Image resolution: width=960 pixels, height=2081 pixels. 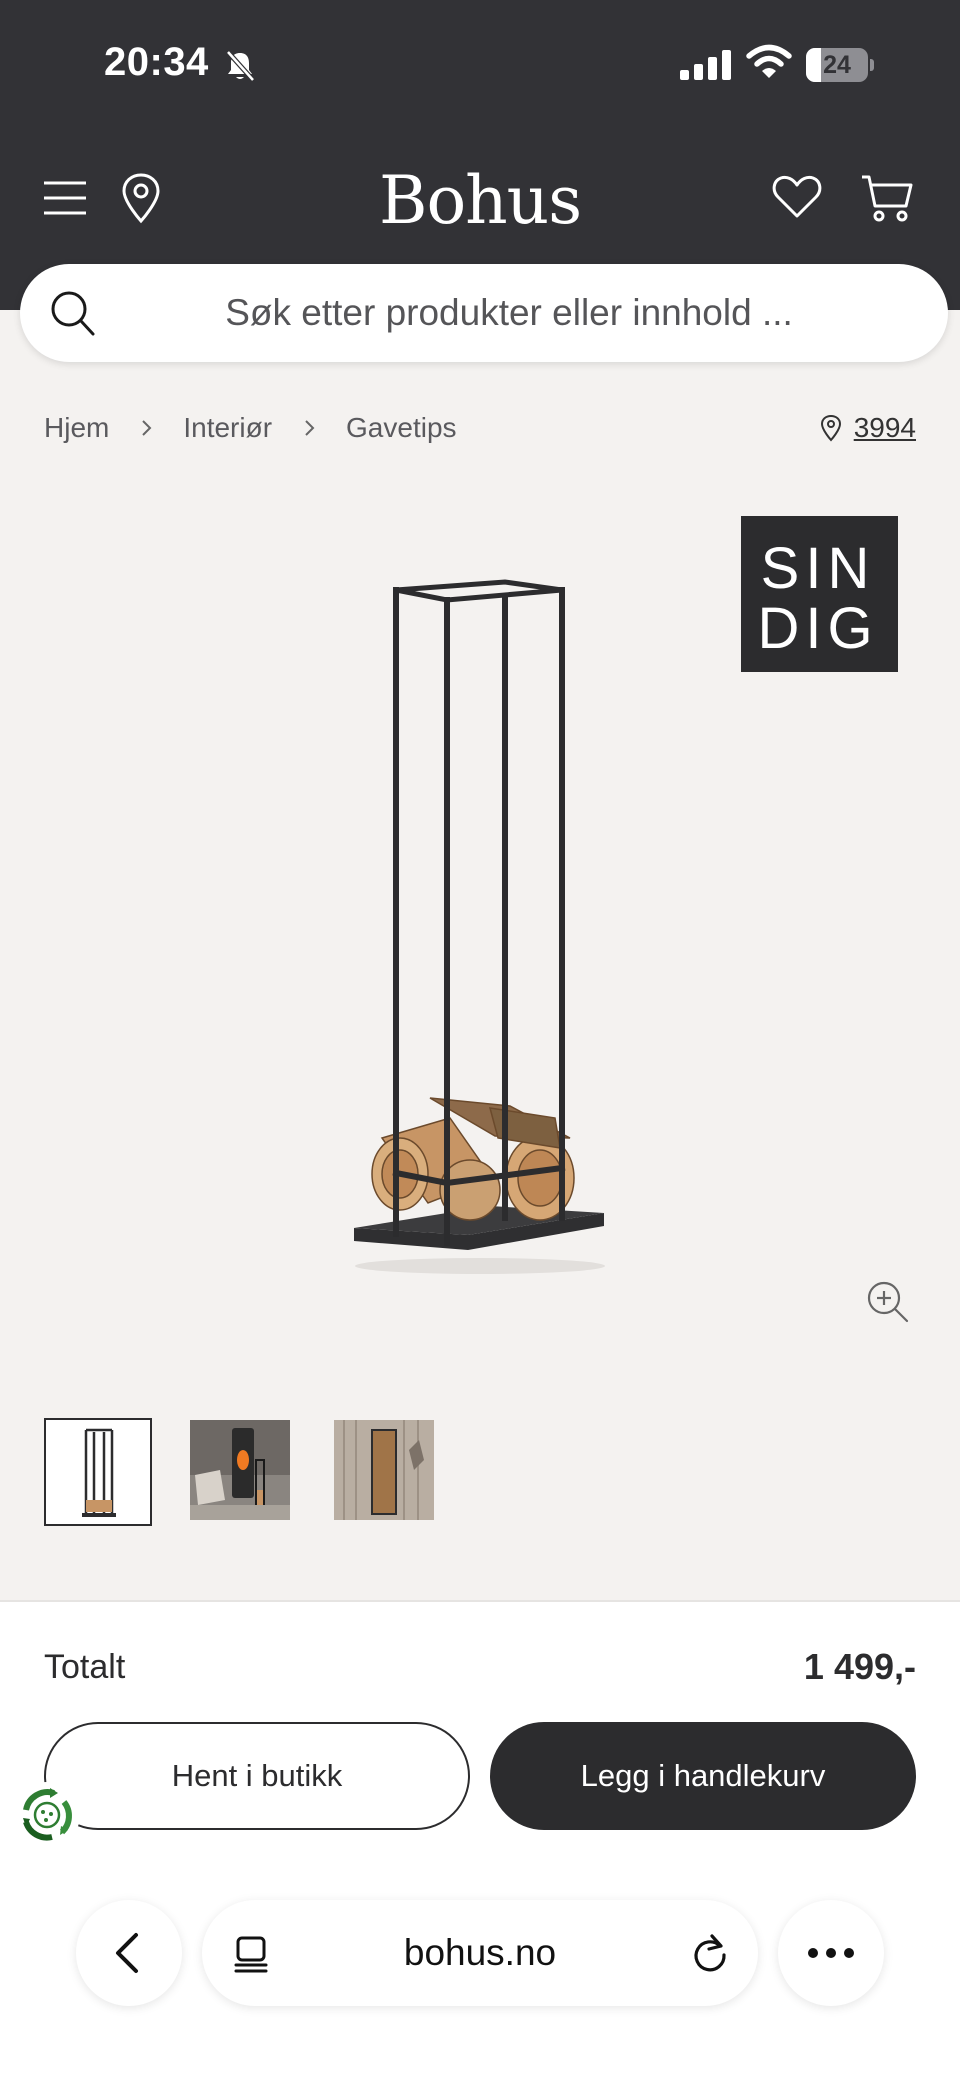 I want to click on reader-mode-icon, so click(x=252, y=1954).